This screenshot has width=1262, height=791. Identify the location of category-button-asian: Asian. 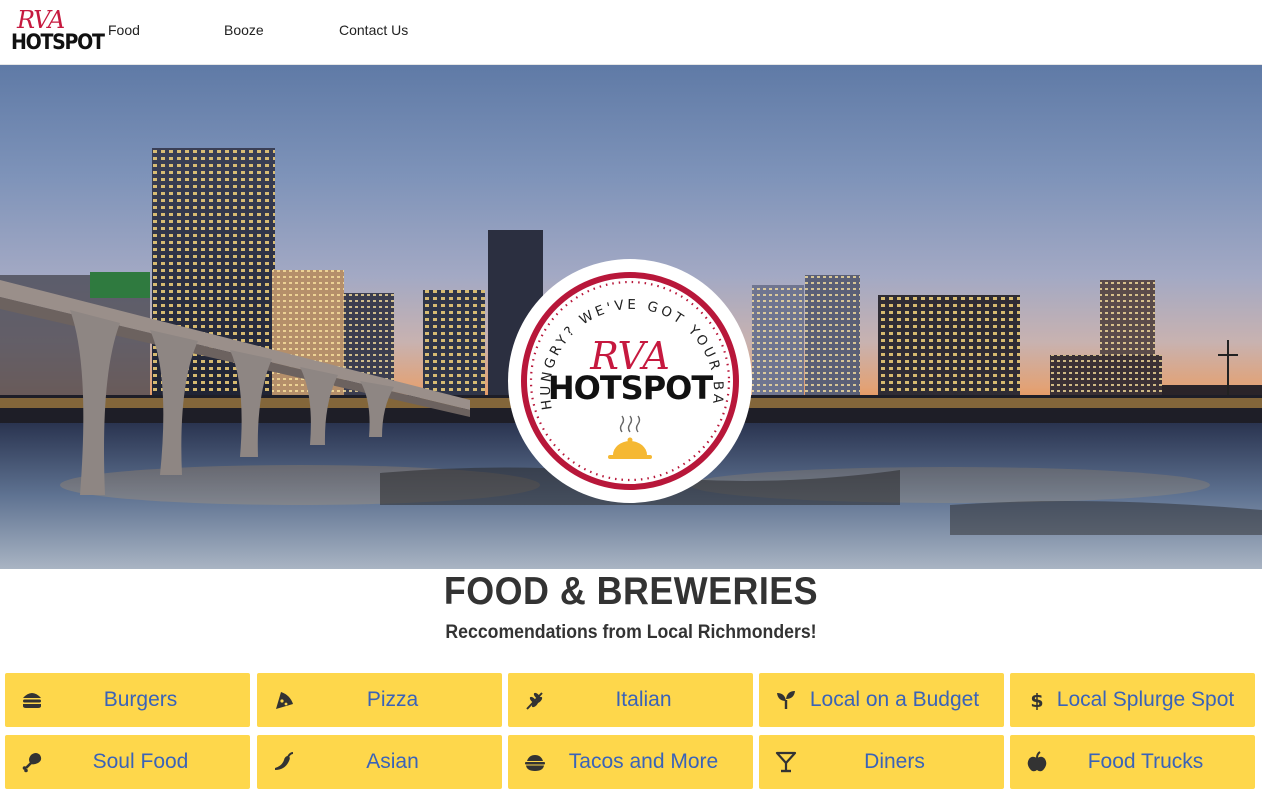
(379, 762).